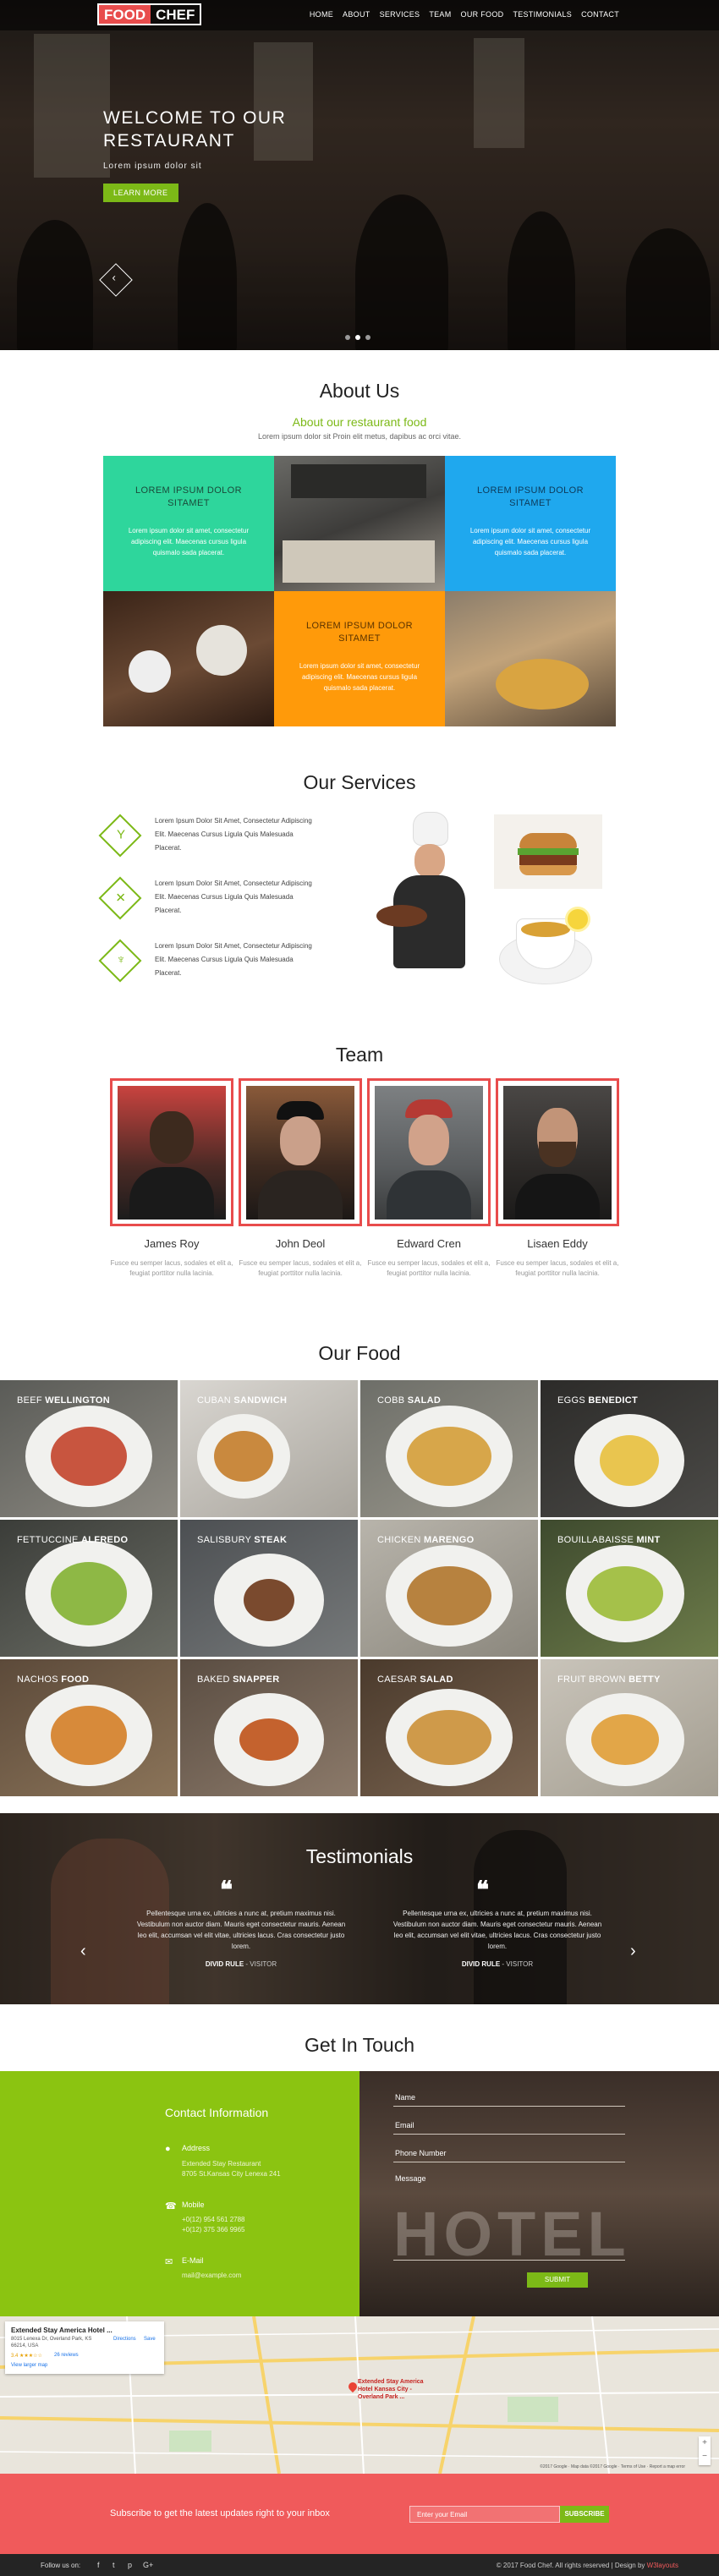 This screenshot has width=719, height=2576. I want to click on google-plus-icon: G+, so click(148, 2565).